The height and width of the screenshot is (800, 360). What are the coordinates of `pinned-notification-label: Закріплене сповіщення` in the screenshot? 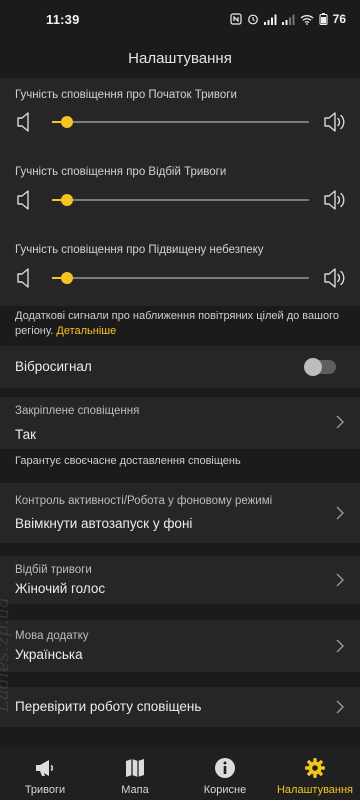 It's located at (77, 411).